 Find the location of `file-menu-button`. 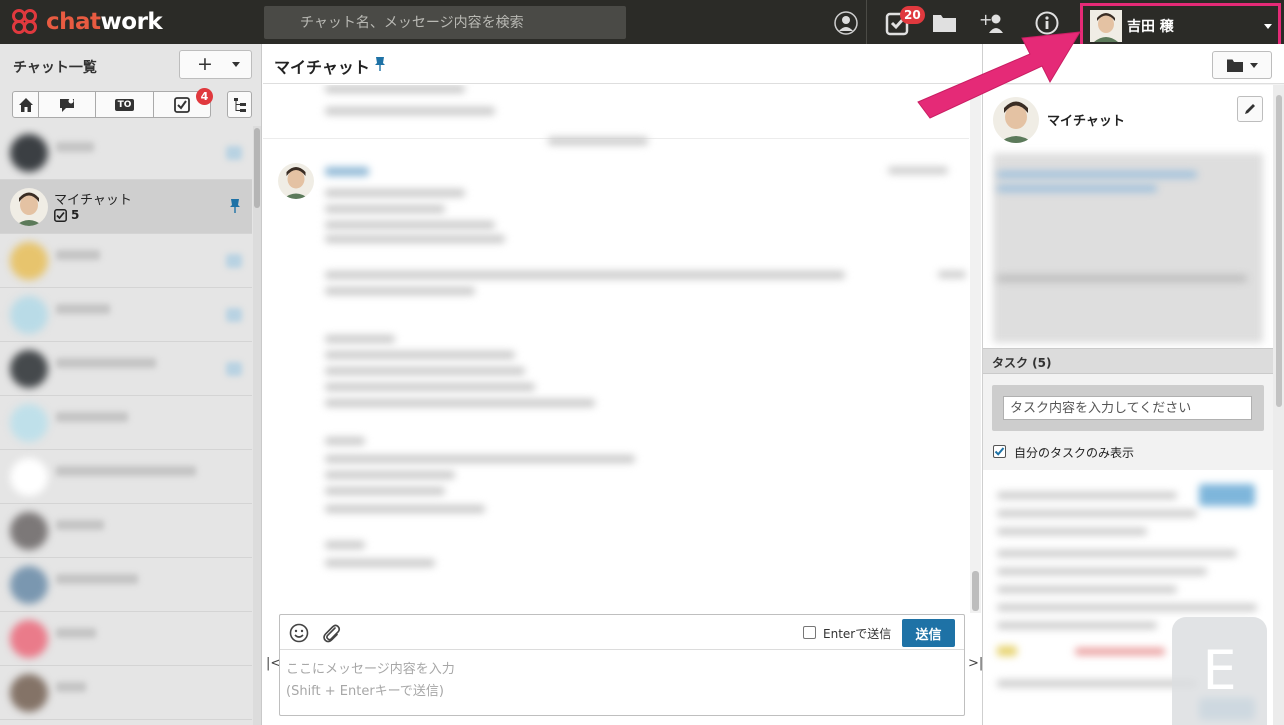

file-menu-button is located at coordinates (1242, 65).